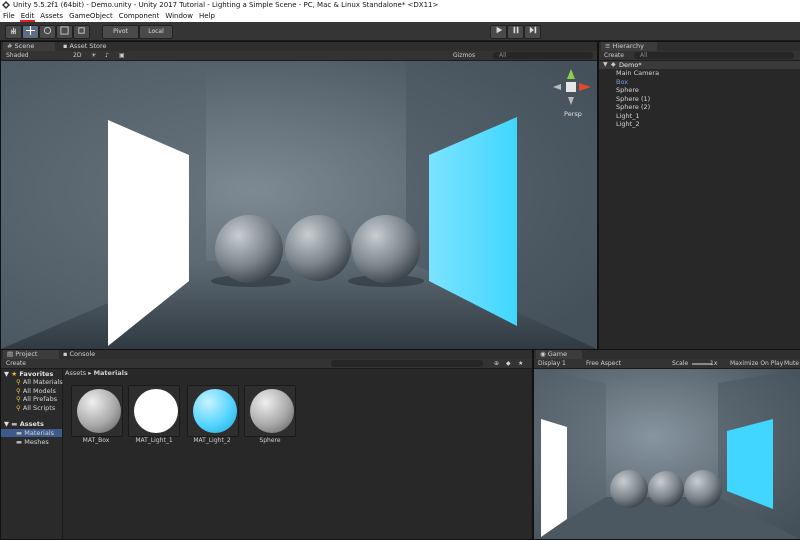 This screenshot has width=800, height=540. Describe the element at coordinates (637, 116) in the screenshot. I see `hierarchy-item-light-1: Light_1` at that location.